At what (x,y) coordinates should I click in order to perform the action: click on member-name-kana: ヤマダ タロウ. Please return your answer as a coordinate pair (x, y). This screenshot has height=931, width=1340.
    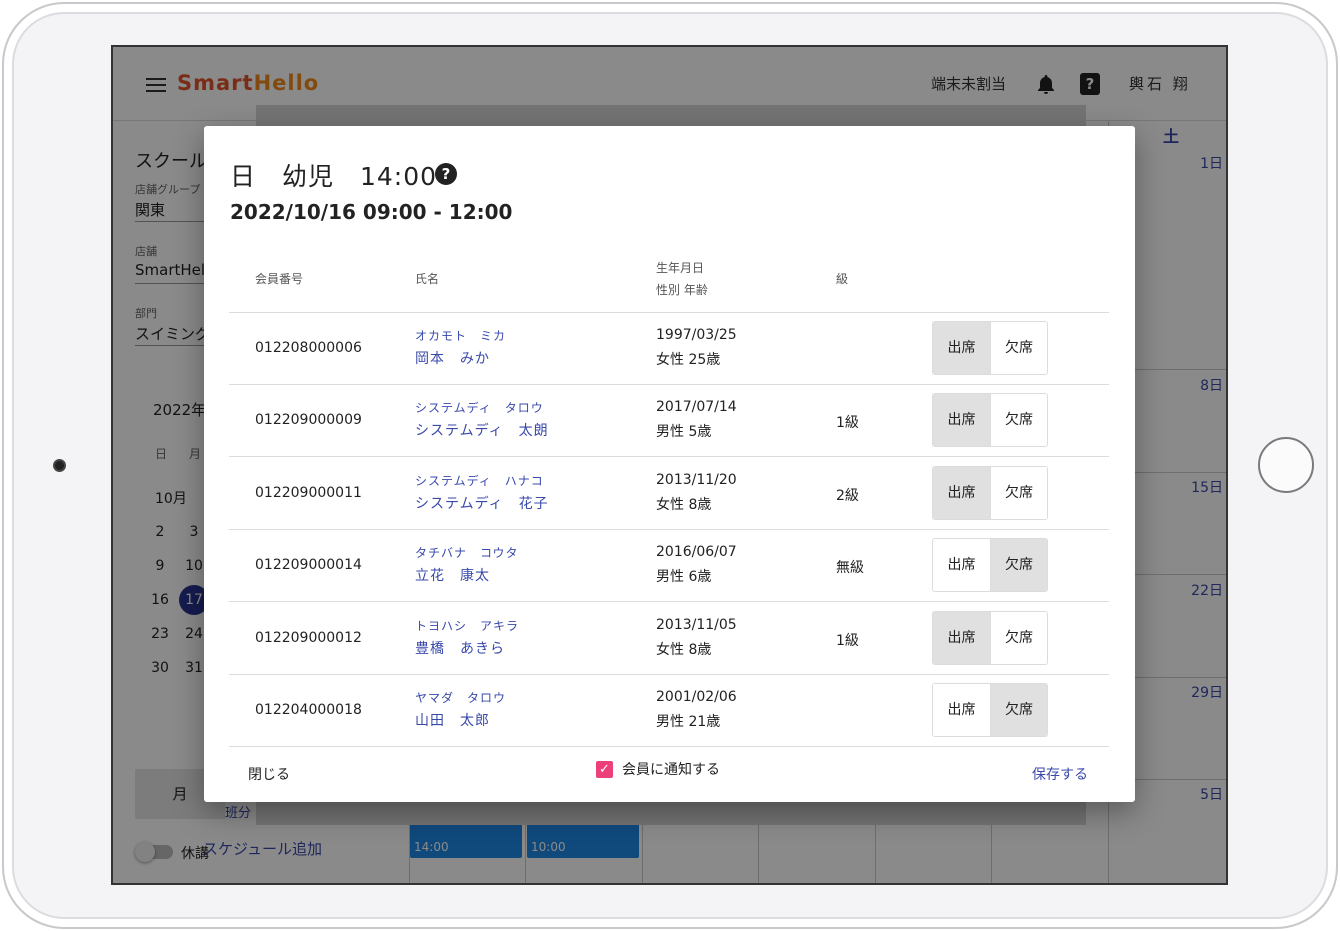
    Looking at the image, I should click on (460, 697).